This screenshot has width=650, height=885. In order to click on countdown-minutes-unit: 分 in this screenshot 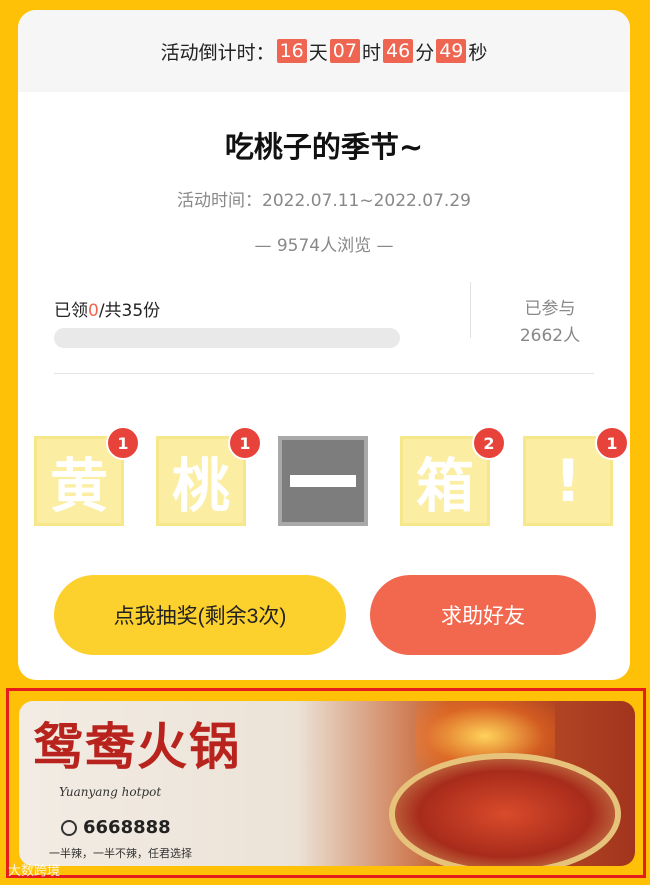, I will do `click(425, 52)`.